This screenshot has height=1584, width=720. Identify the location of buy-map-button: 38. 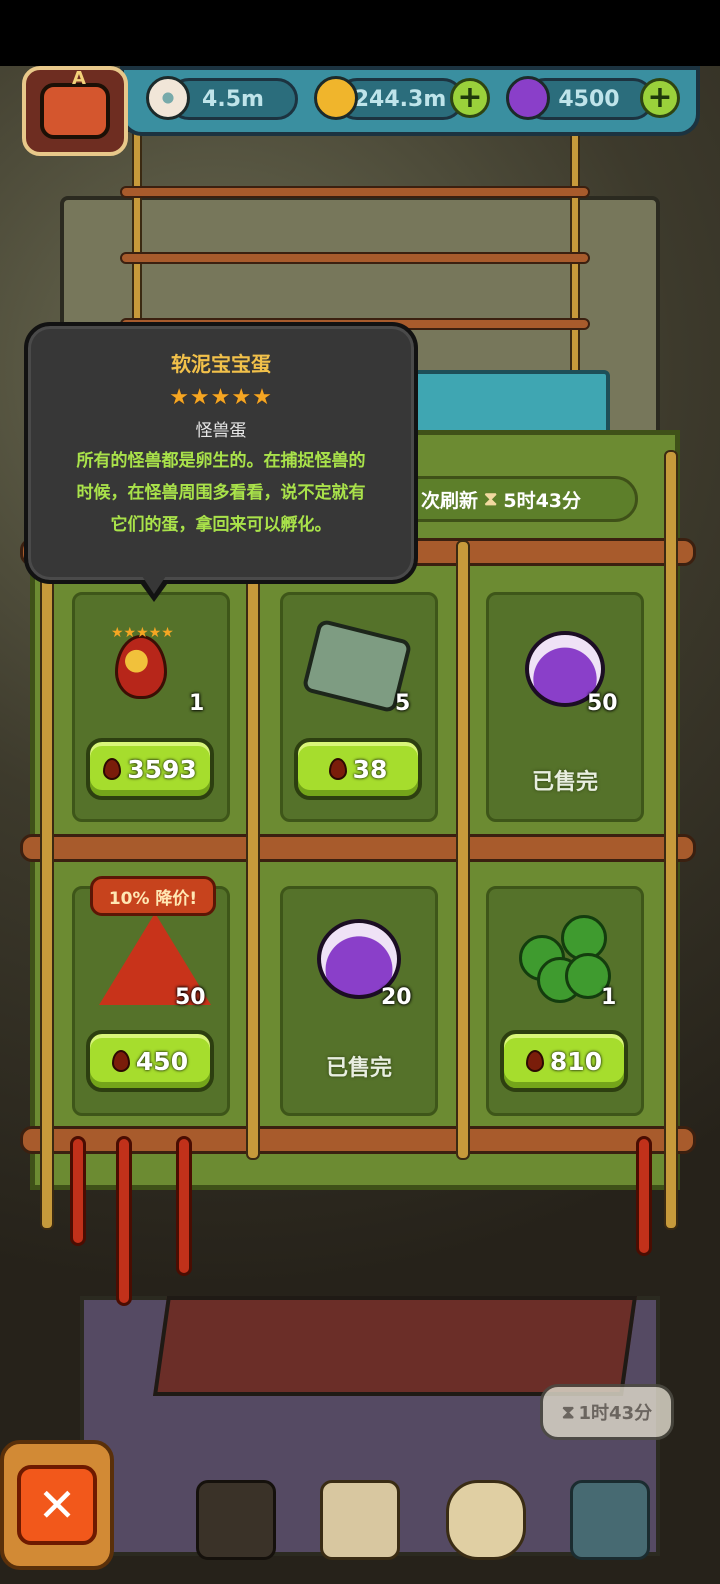
(358, 769).